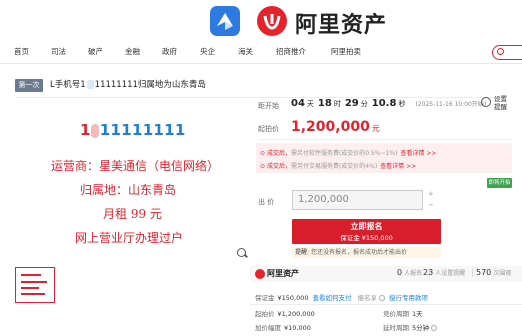  I want to click on how-to-pay-link: 查看如何支付, so click(332, 298).